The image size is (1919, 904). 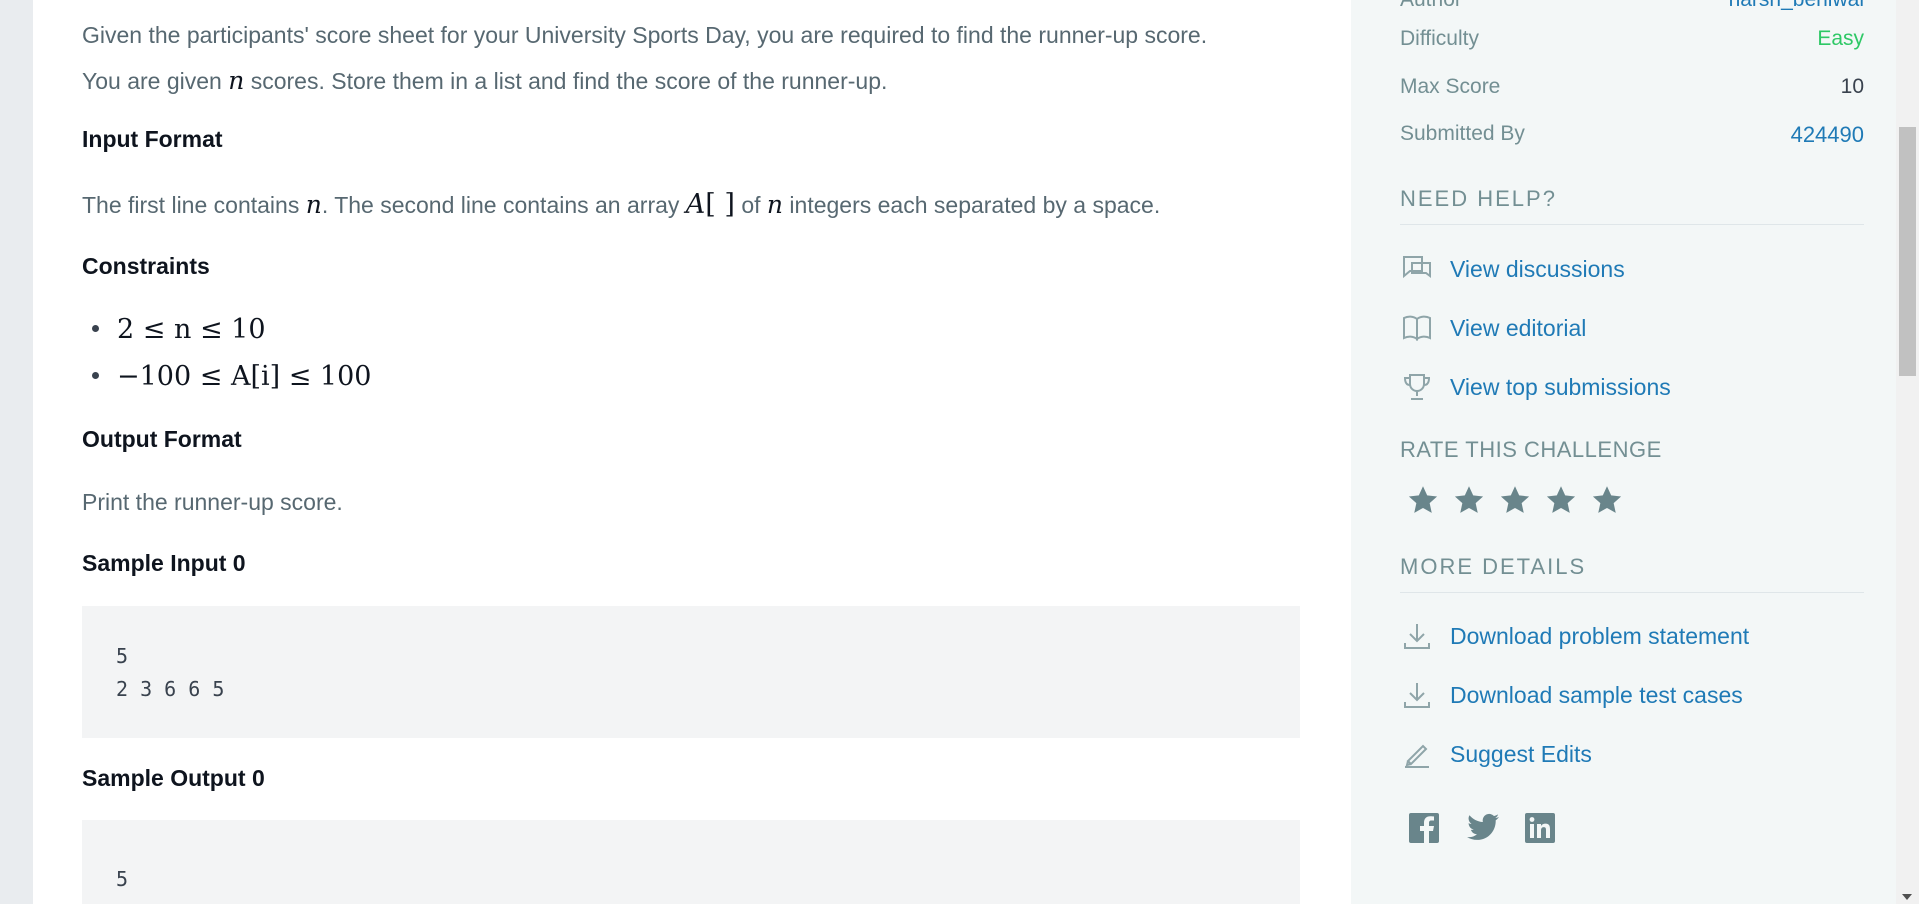 What do you see at coordinates (1429, 828) in the screenshot?
I see `facebook-icon` at bounding box center [1429, 828].